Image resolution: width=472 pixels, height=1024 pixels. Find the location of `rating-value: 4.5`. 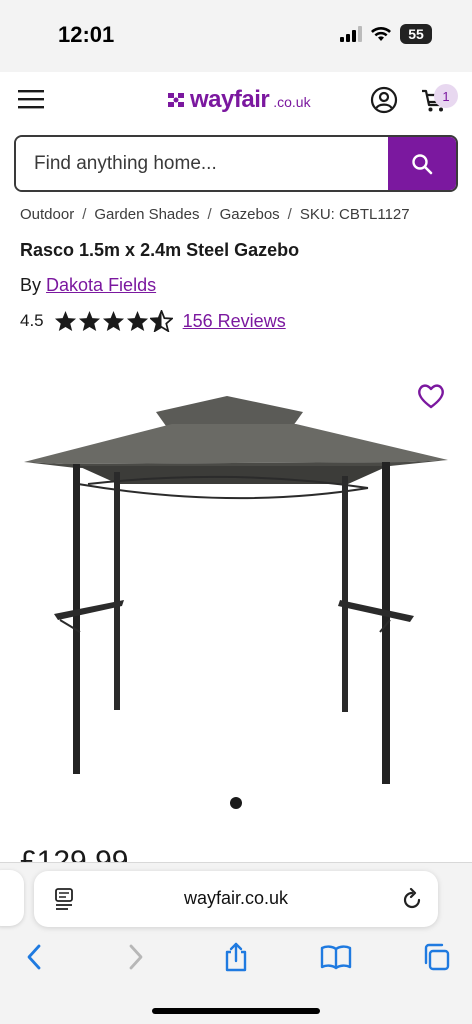

rating-value: 4.5 is located at coordinates (32, 320).